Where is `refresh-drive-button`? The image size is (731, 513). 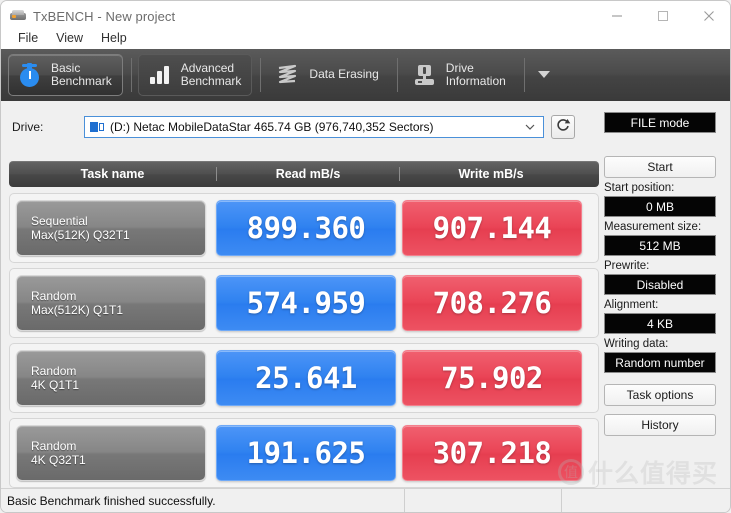
refresh-drive-button is located at coordinates (563, 127).